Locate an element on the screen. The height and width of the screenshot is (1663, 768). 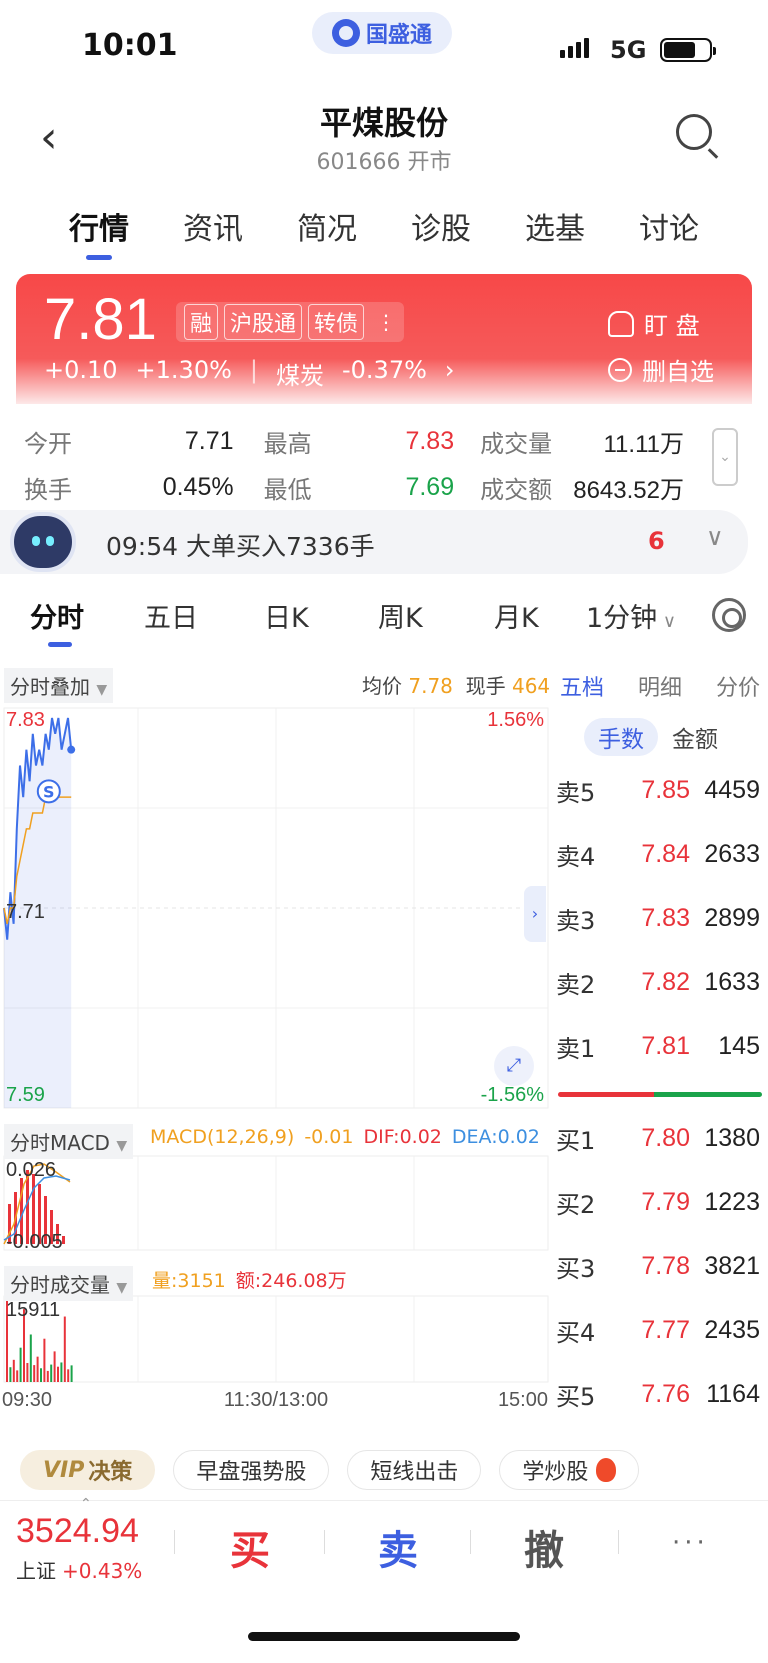
chip-vip-decision: VIP 决策 is located at coordinates (88, 1470).